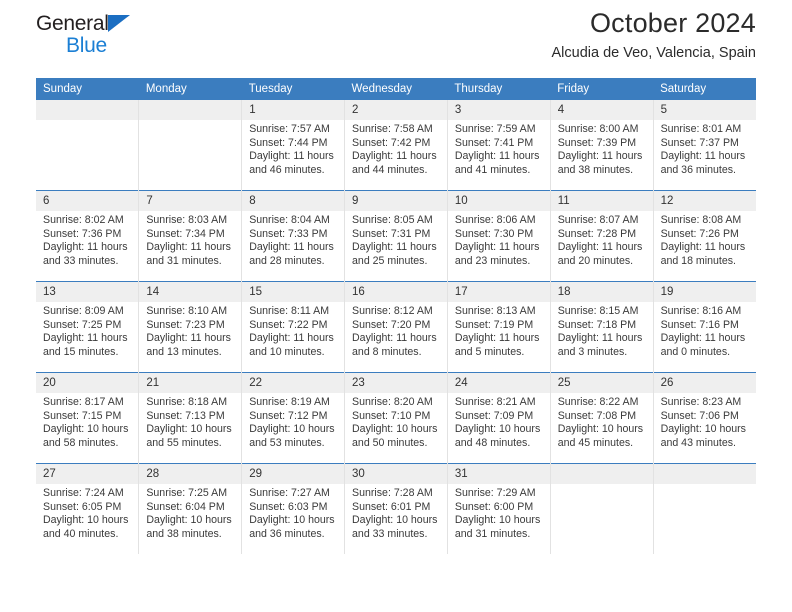 This screenshot has width=792, height=612. I want to click on sunset-text: Sunset: 7:16 PM, so click(699, 324).